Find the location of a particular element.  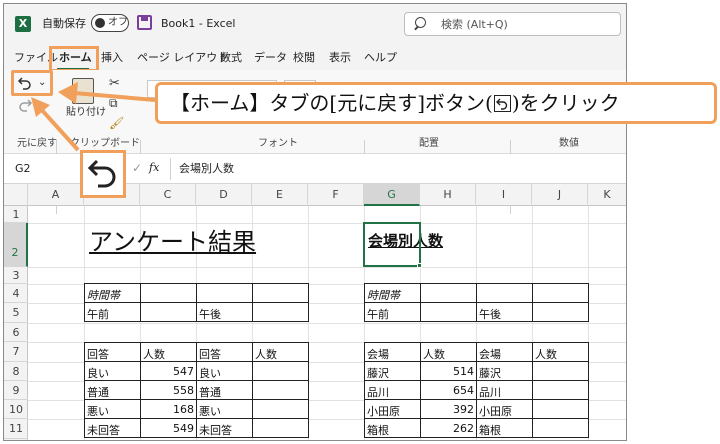

instruction-callout: 【ホーム】タブの[元に戻す]ボタン( )をクリック is located at coordinates (436, 103).